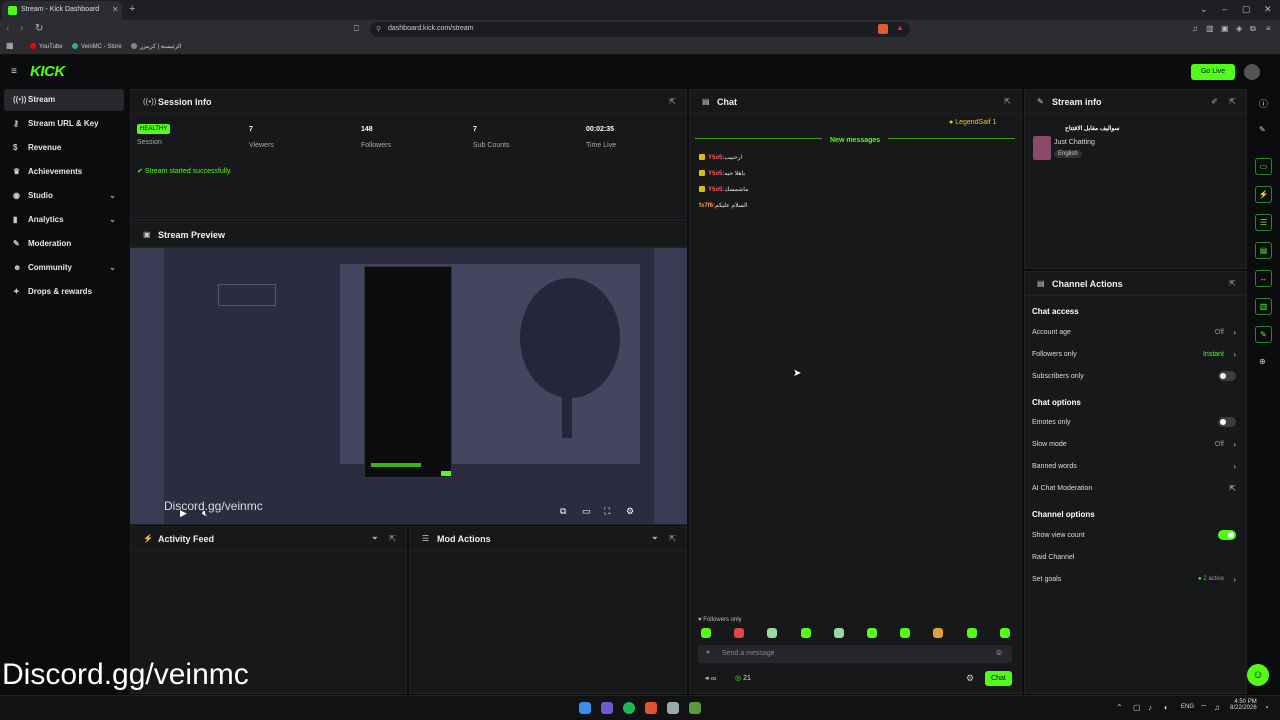 The width and height of the screenshot is (1280, 720). Describe the element at coordinates (1263, 103) in the screenshot. I see `info-icon: ⓘ` at that location.